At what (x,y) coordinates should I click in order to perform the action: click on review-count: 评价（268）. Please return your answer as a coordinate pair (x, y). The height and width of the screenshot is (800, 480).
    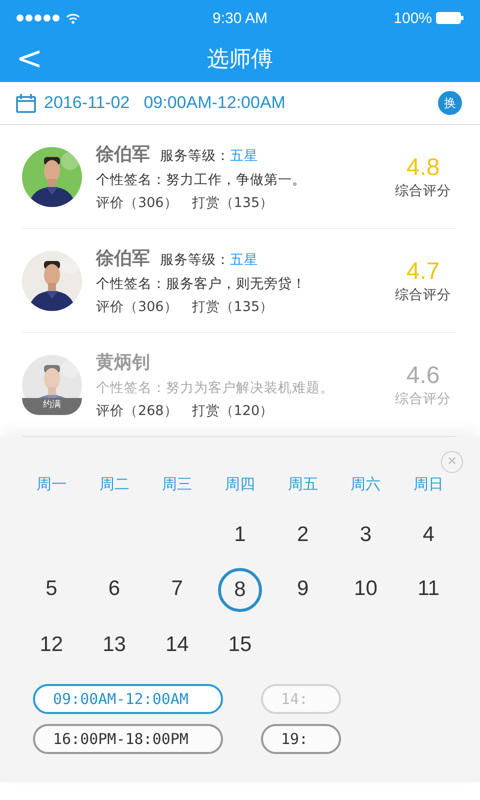
    Looking at the image, I should click on (137, 411).